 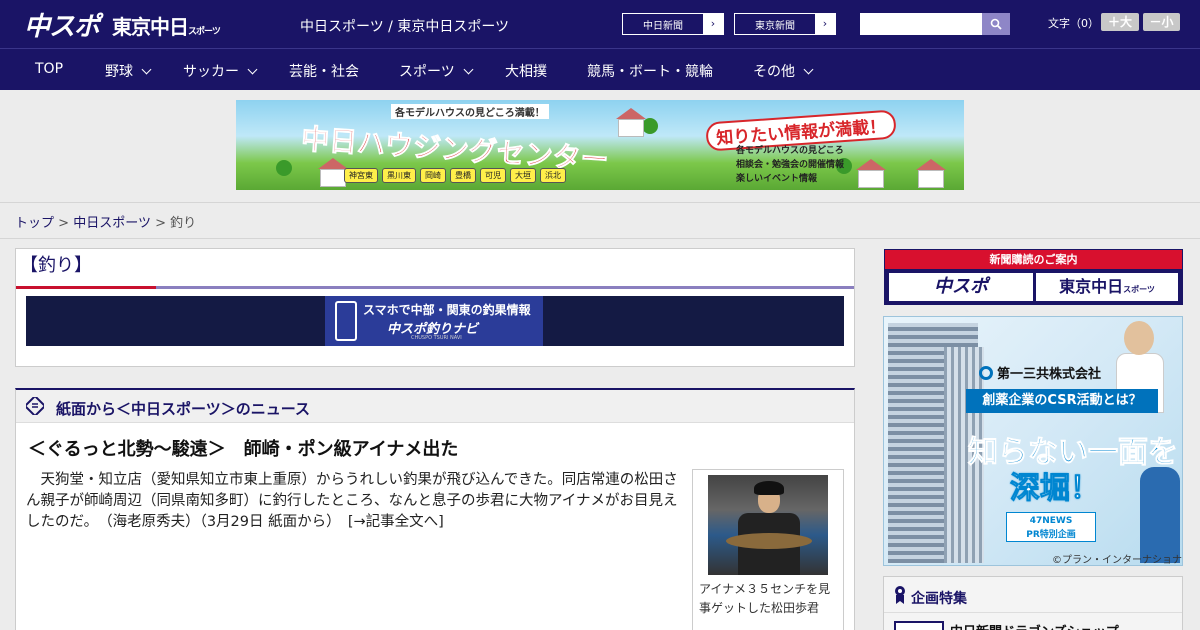 I want to click on subscribe-tokyo-chunichi-button: 東京中日スポーツ, so click(x=1107, y=287).